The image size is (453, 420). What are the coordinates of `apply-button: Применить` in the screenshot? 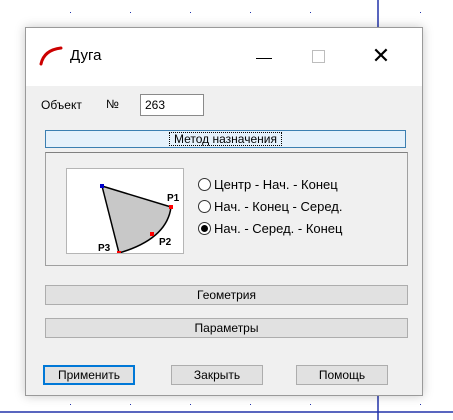 It's located at (89, 375).